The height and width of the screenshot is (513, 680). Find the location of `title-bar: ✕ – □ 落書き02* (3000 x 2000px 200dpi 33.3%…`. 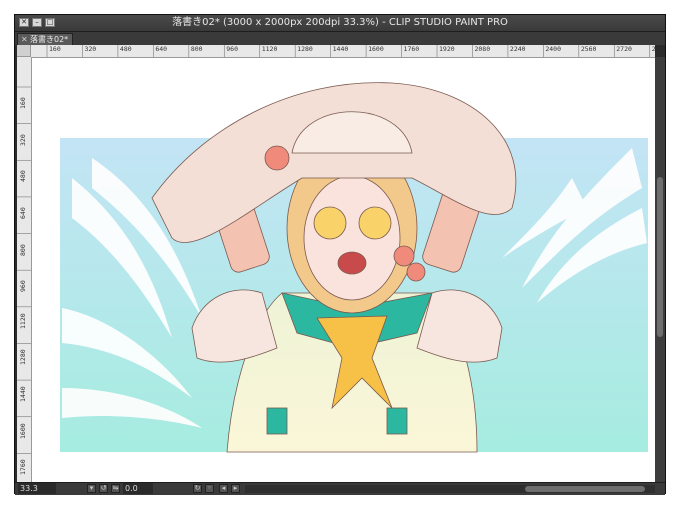

title-bar: ✕ – □ 落書き02* (3000 x 2000px 200dpi 33.3%… is located at coordinates (340, 23).